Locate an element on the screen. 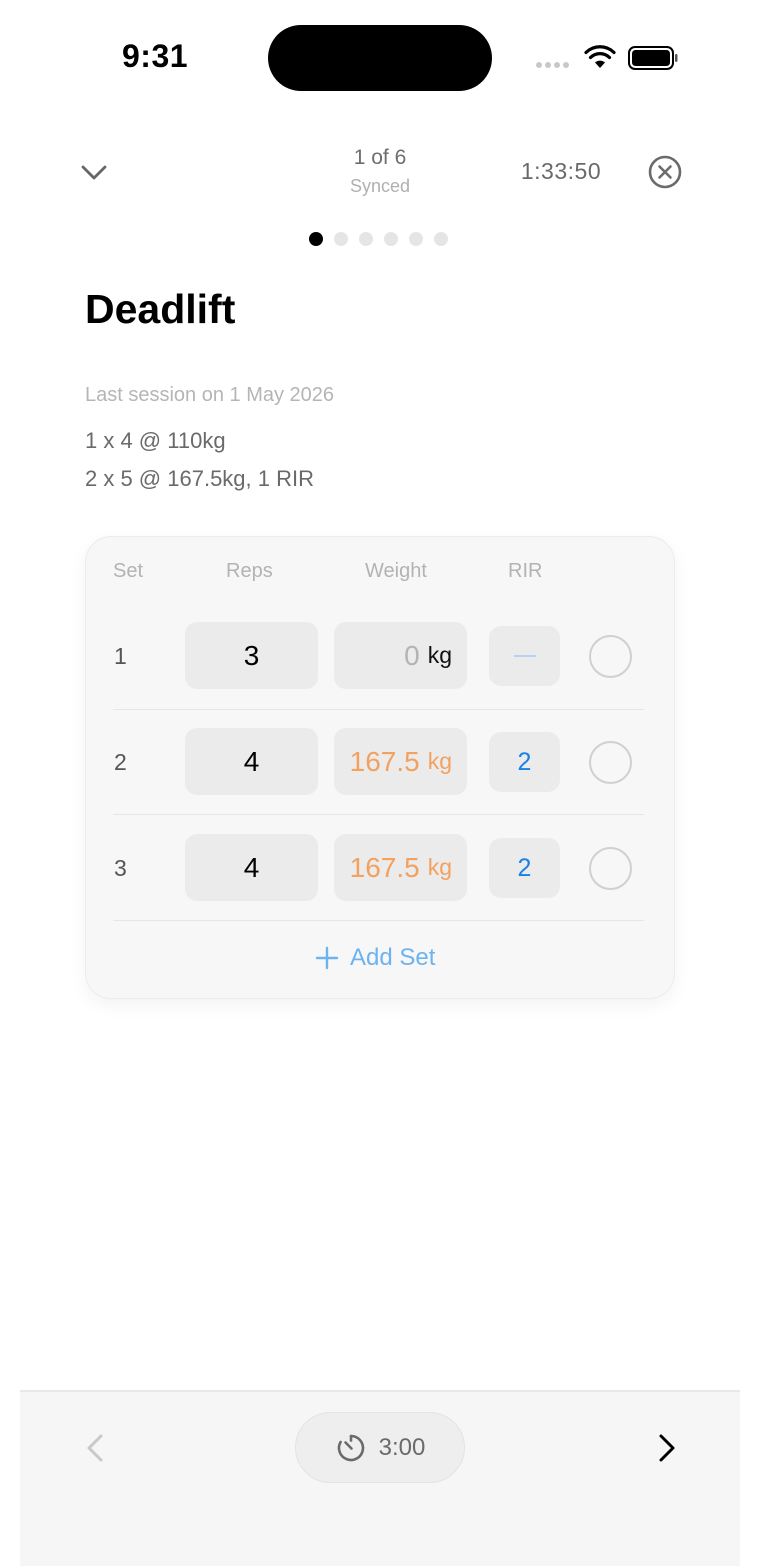 The height and width of the screenshot is (1566, 760). page-indicator is located at coordinates (378, 239).